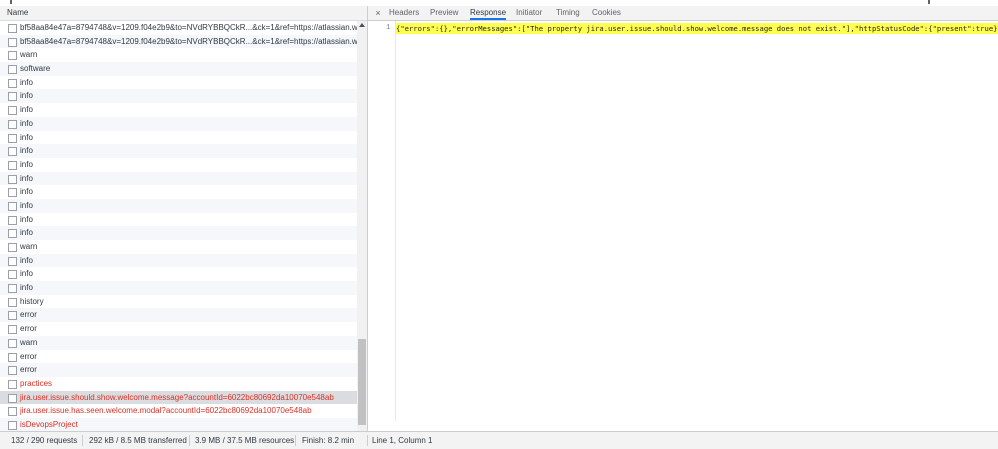  I want to click on tab-response: Response, so click(488, 13).